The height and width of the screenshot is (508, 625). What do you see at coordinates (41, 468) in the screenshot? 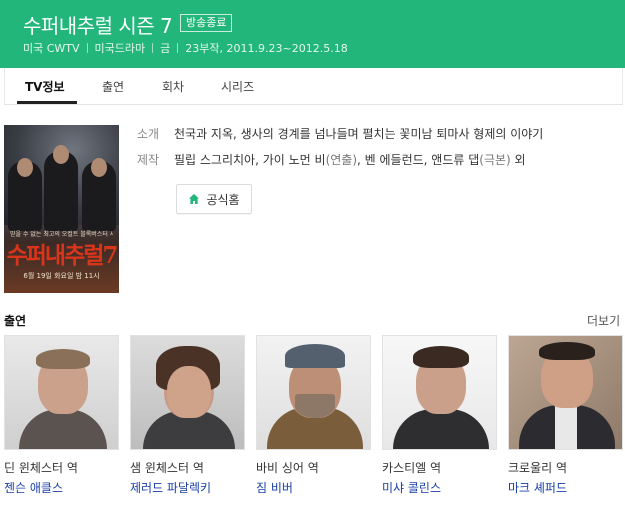
I see `cast-role: 딘 윈체스터 역` at bounding box center [41, 468].